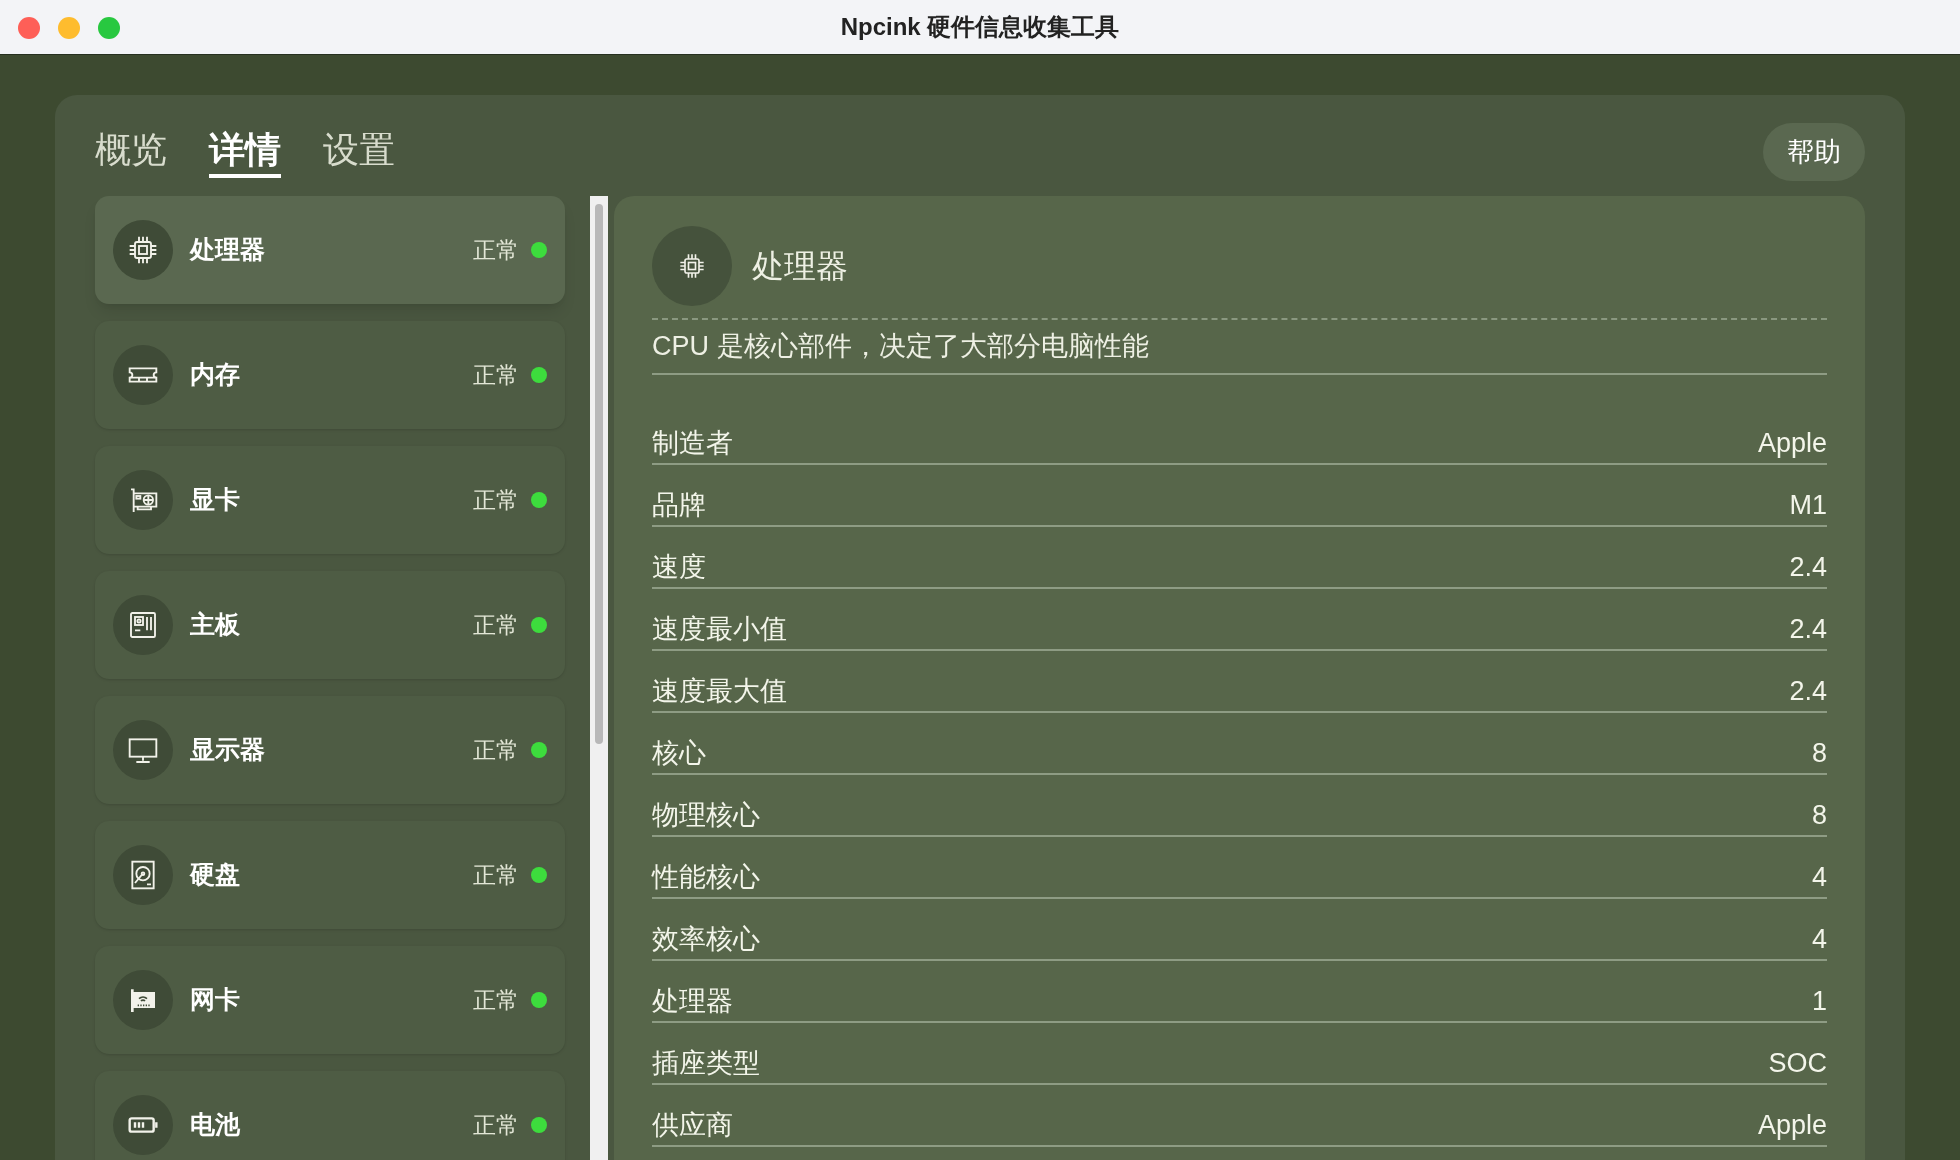  I want to click on property-label: 制造者, so click(692, 443).